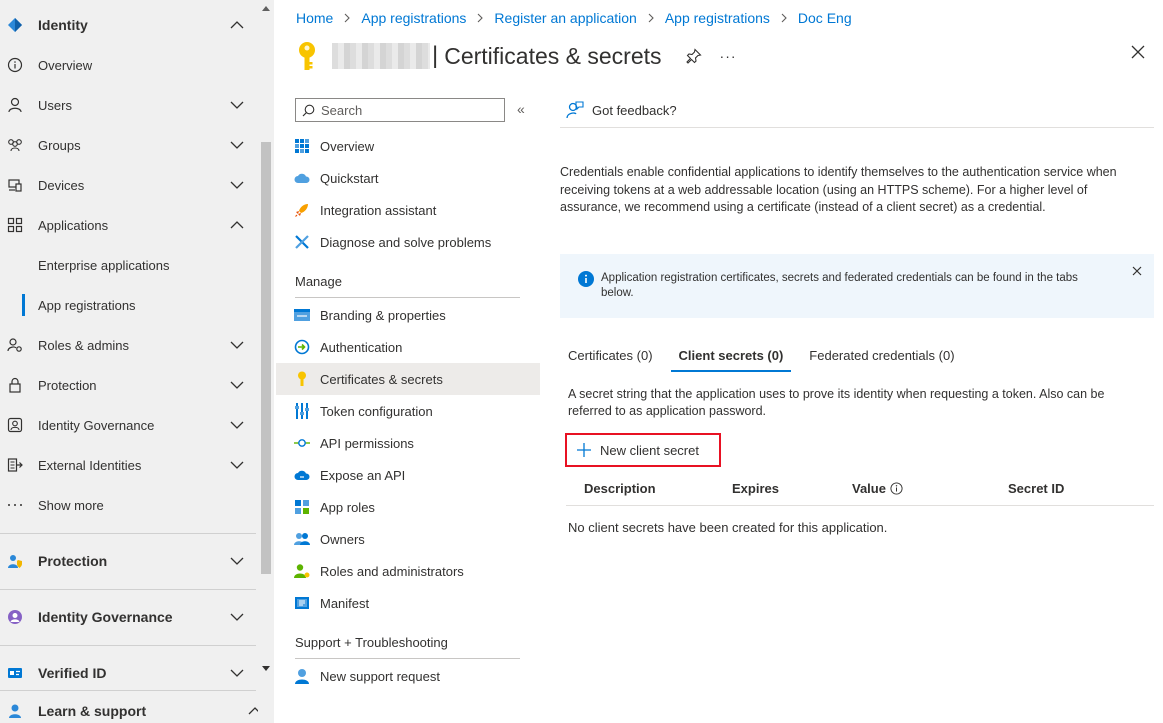 Image resolution: width=1163 pixels, height=723 pixels. I want to click on breadcrumb-app-registrations: App registrations, so click(413, 18).